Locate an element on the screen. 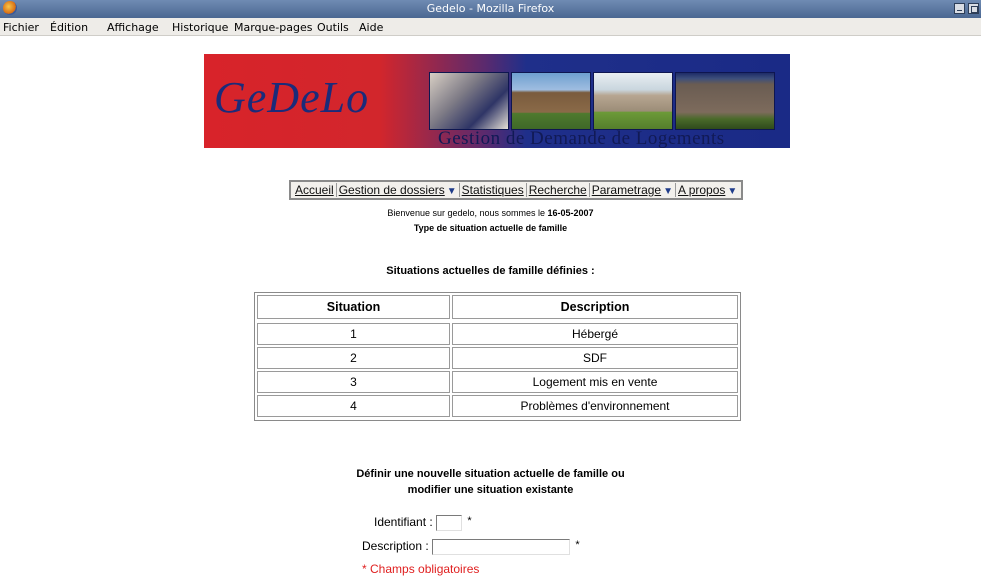  nav-recherche: Recherche is located at coordinates (558, 190).